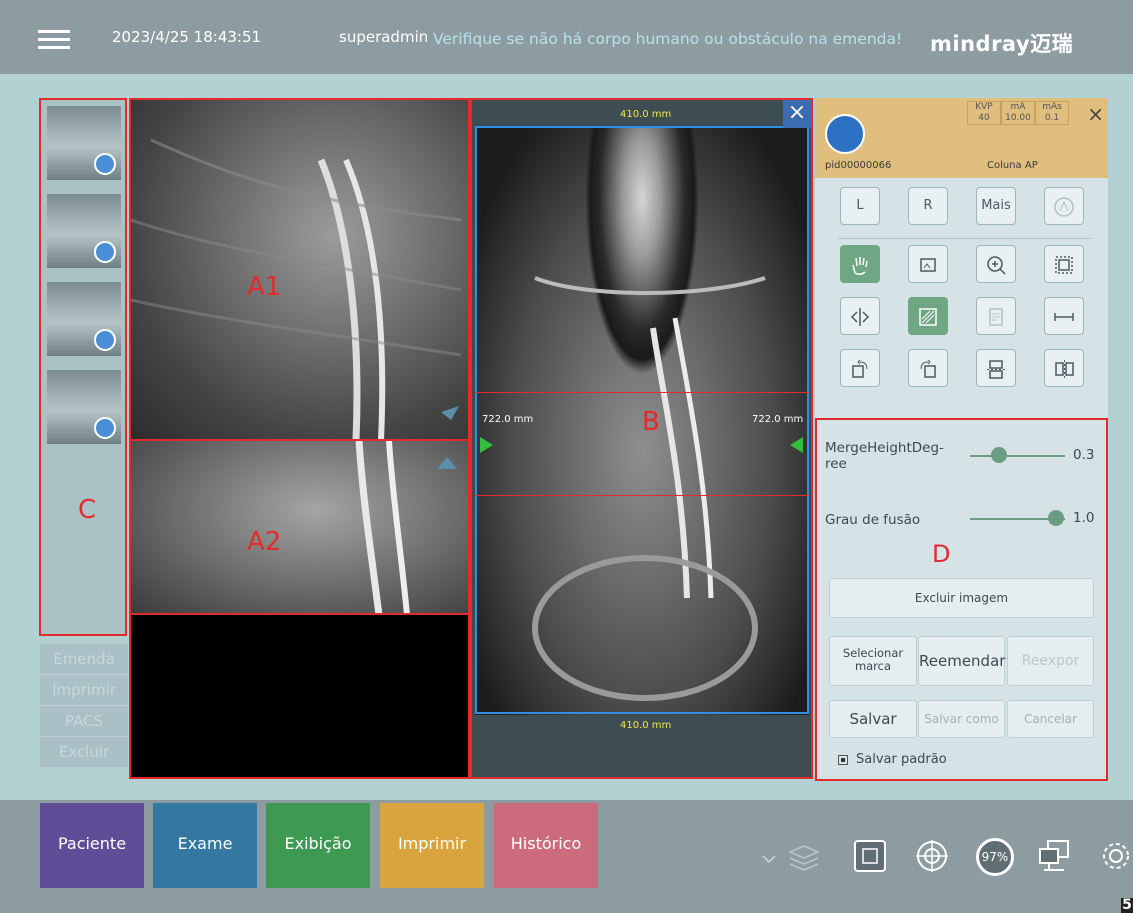  Describe the element at coordinates (646, 114) in the screenshot. I see `width-measure-top: 410.0 mm` at that location.